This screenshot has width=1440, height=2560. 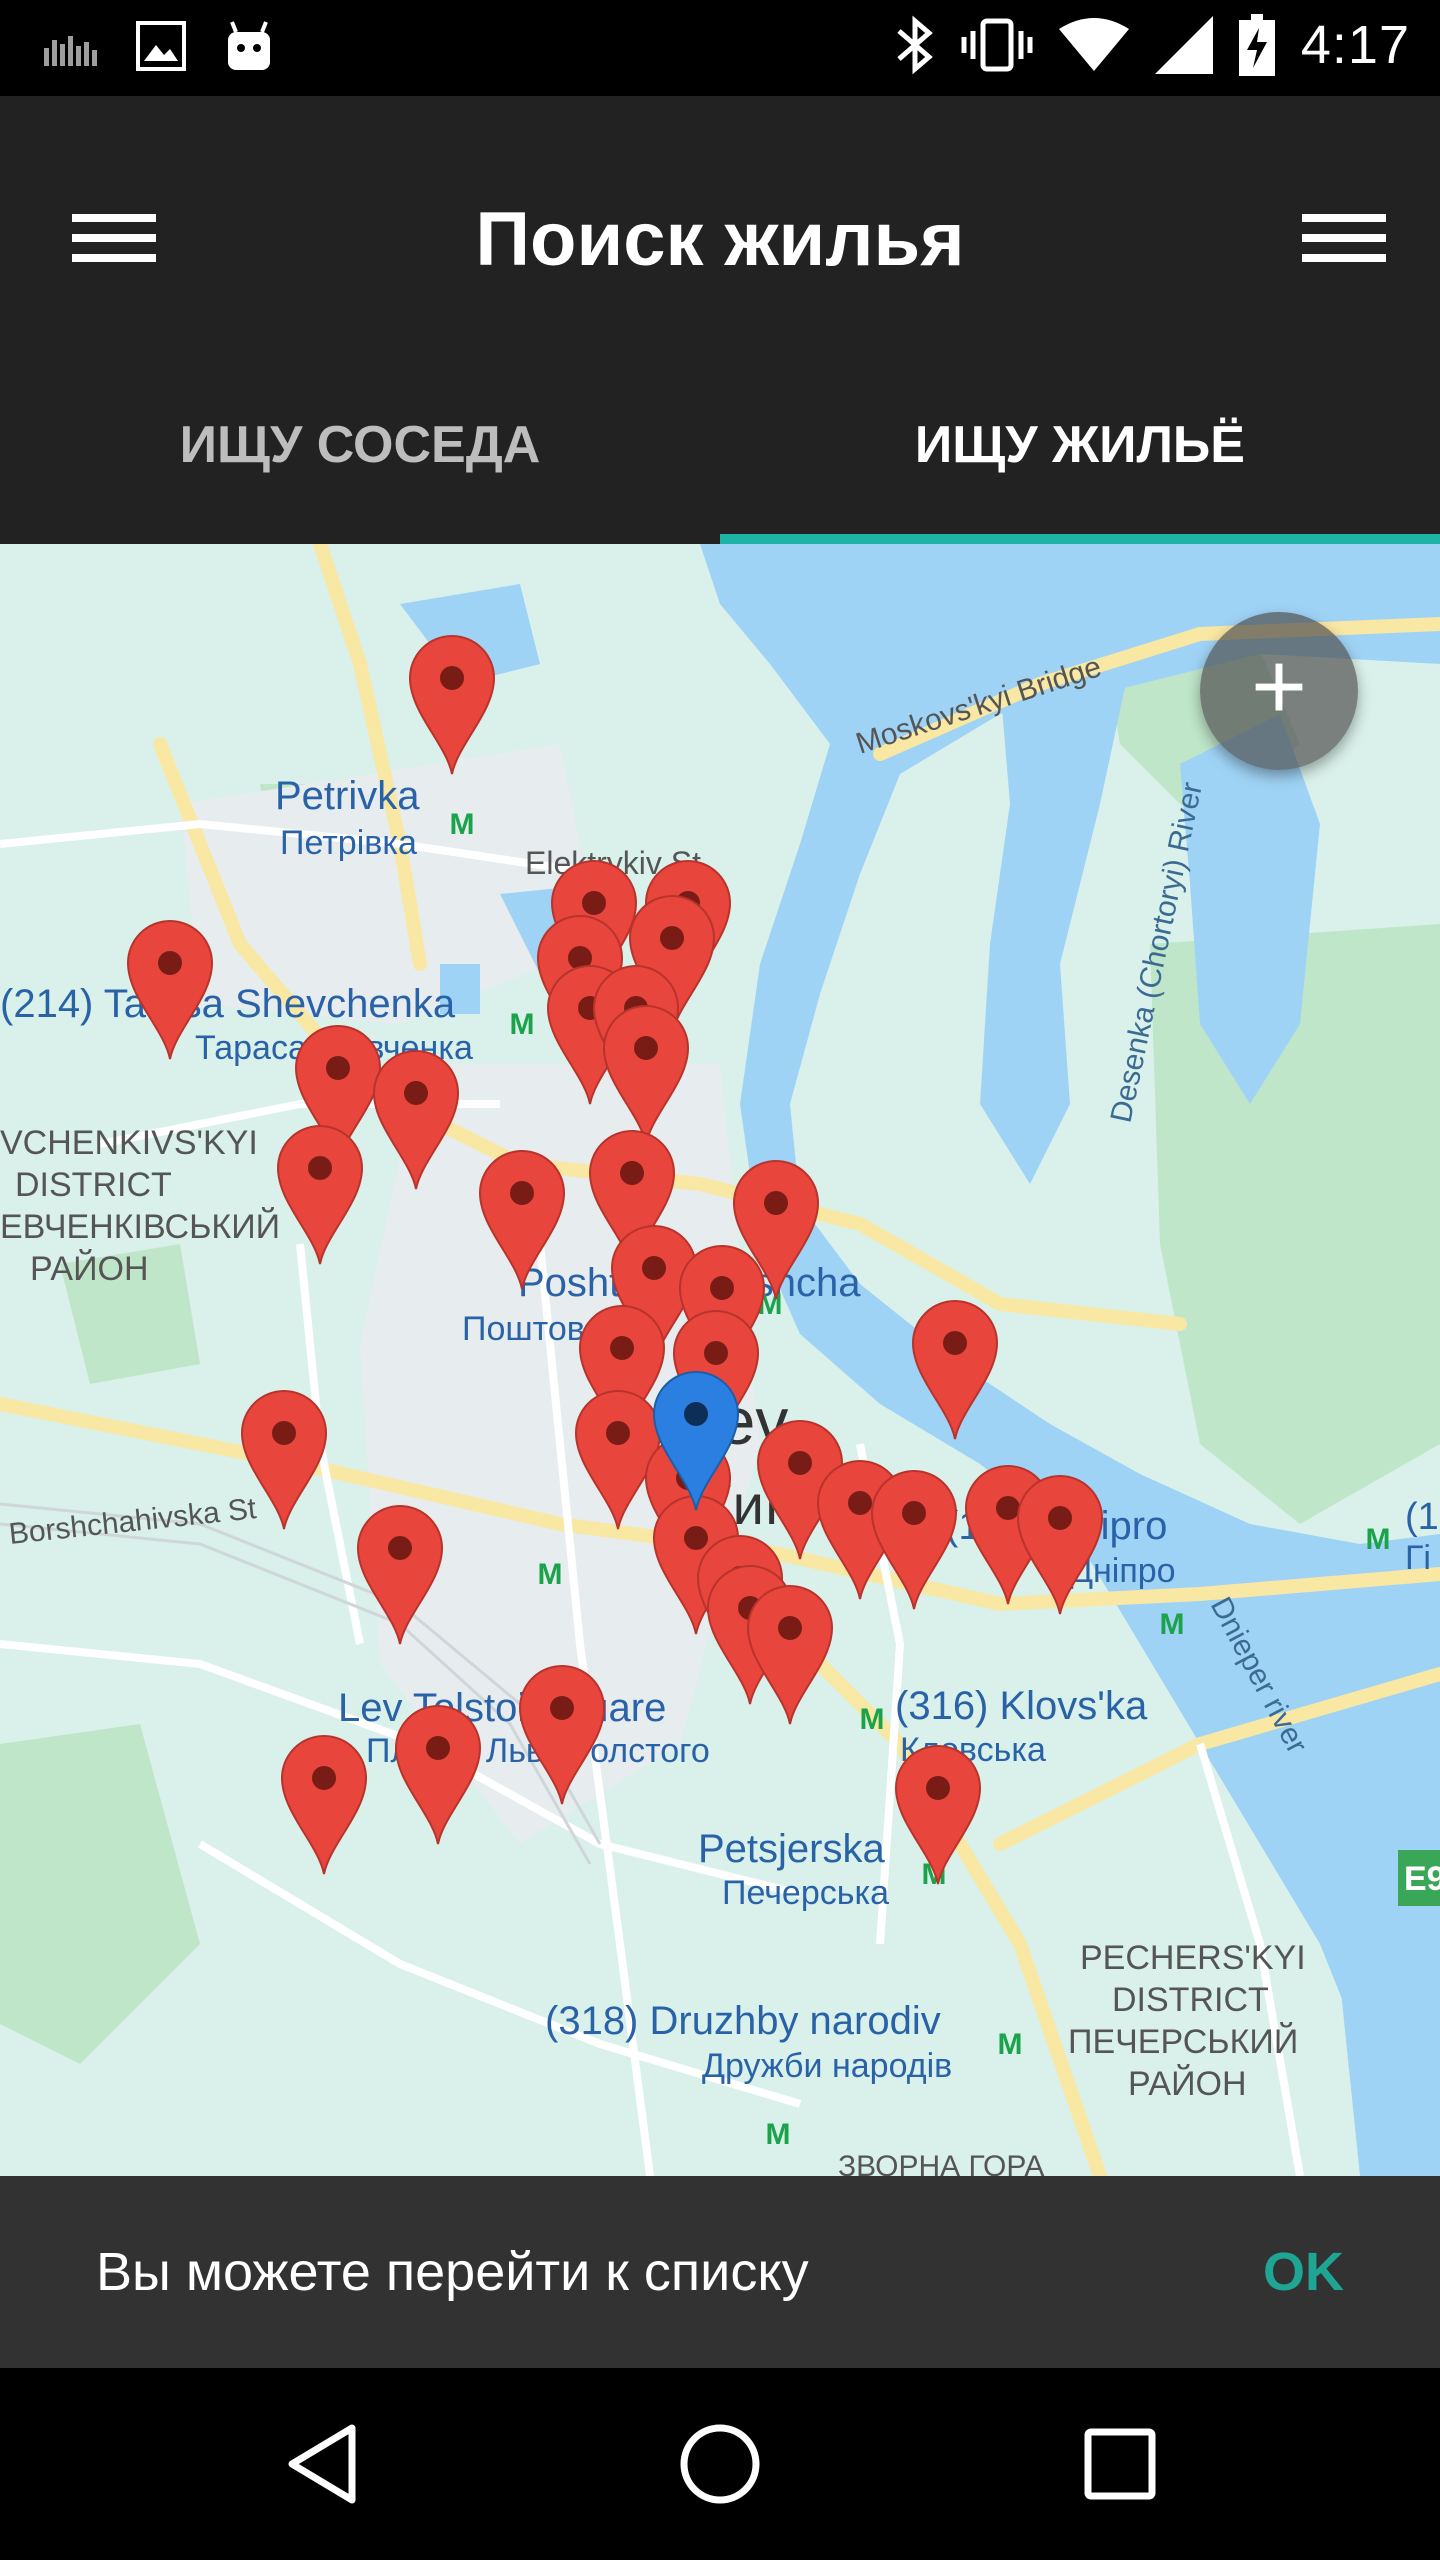 What do you see at coordinates (720, 48) in the screenshot?
I see `status-bar: 4:17` at bounding box center [720, 48].